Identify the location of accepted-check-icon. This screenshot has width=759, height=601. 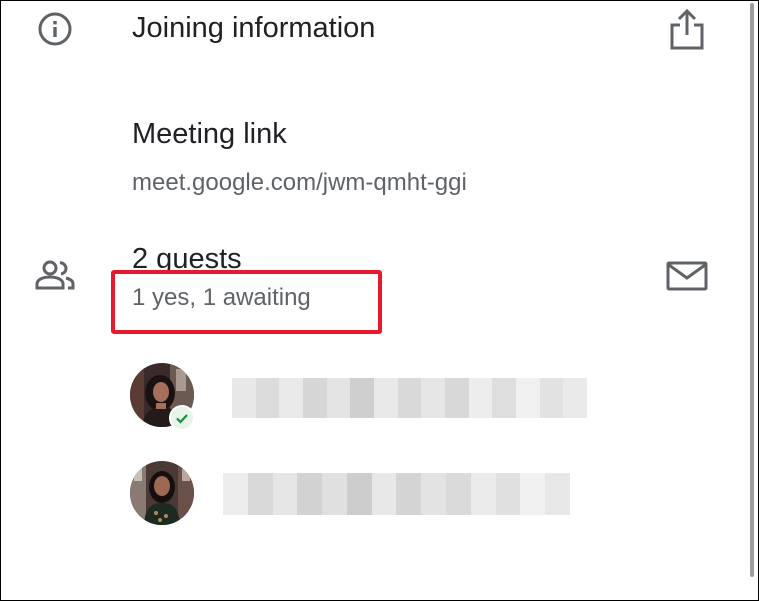
(182, 418).